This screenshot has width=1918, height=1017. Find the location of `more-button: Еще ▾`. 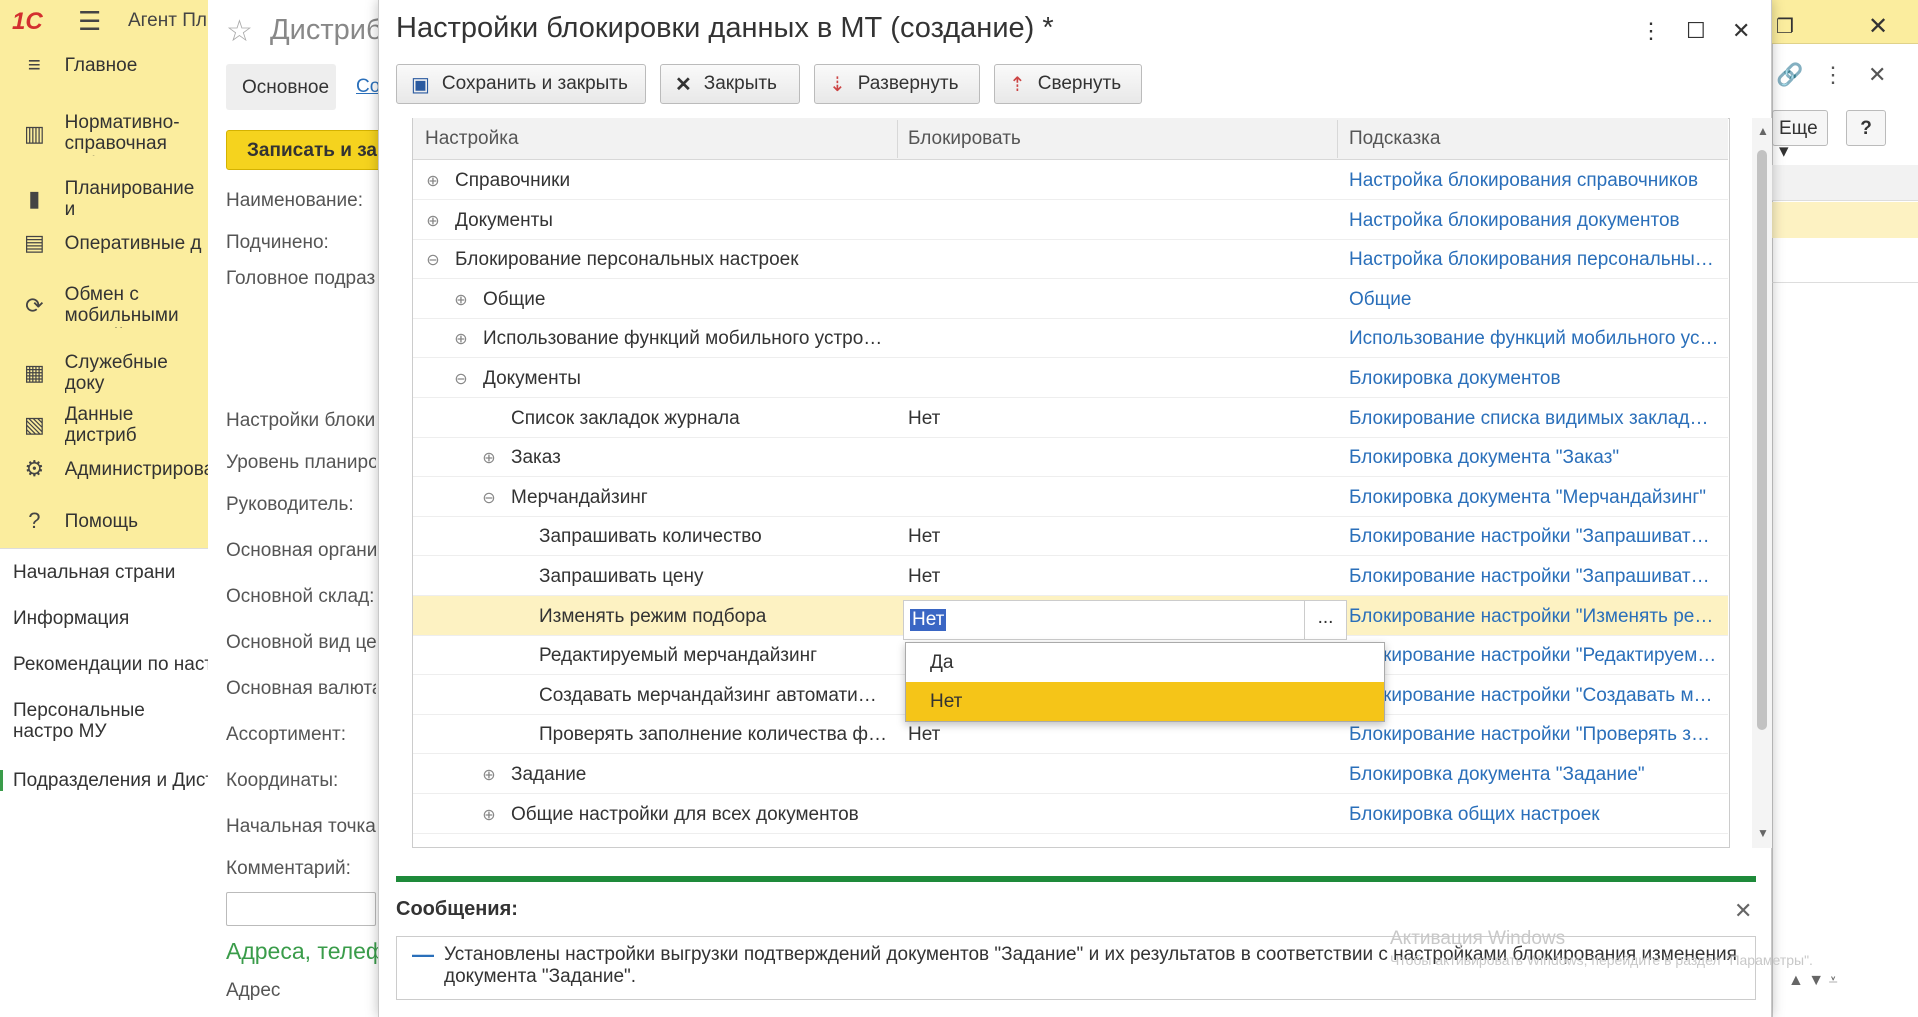

more-button: Еще ▾ is located at coordinates (1800, 136).